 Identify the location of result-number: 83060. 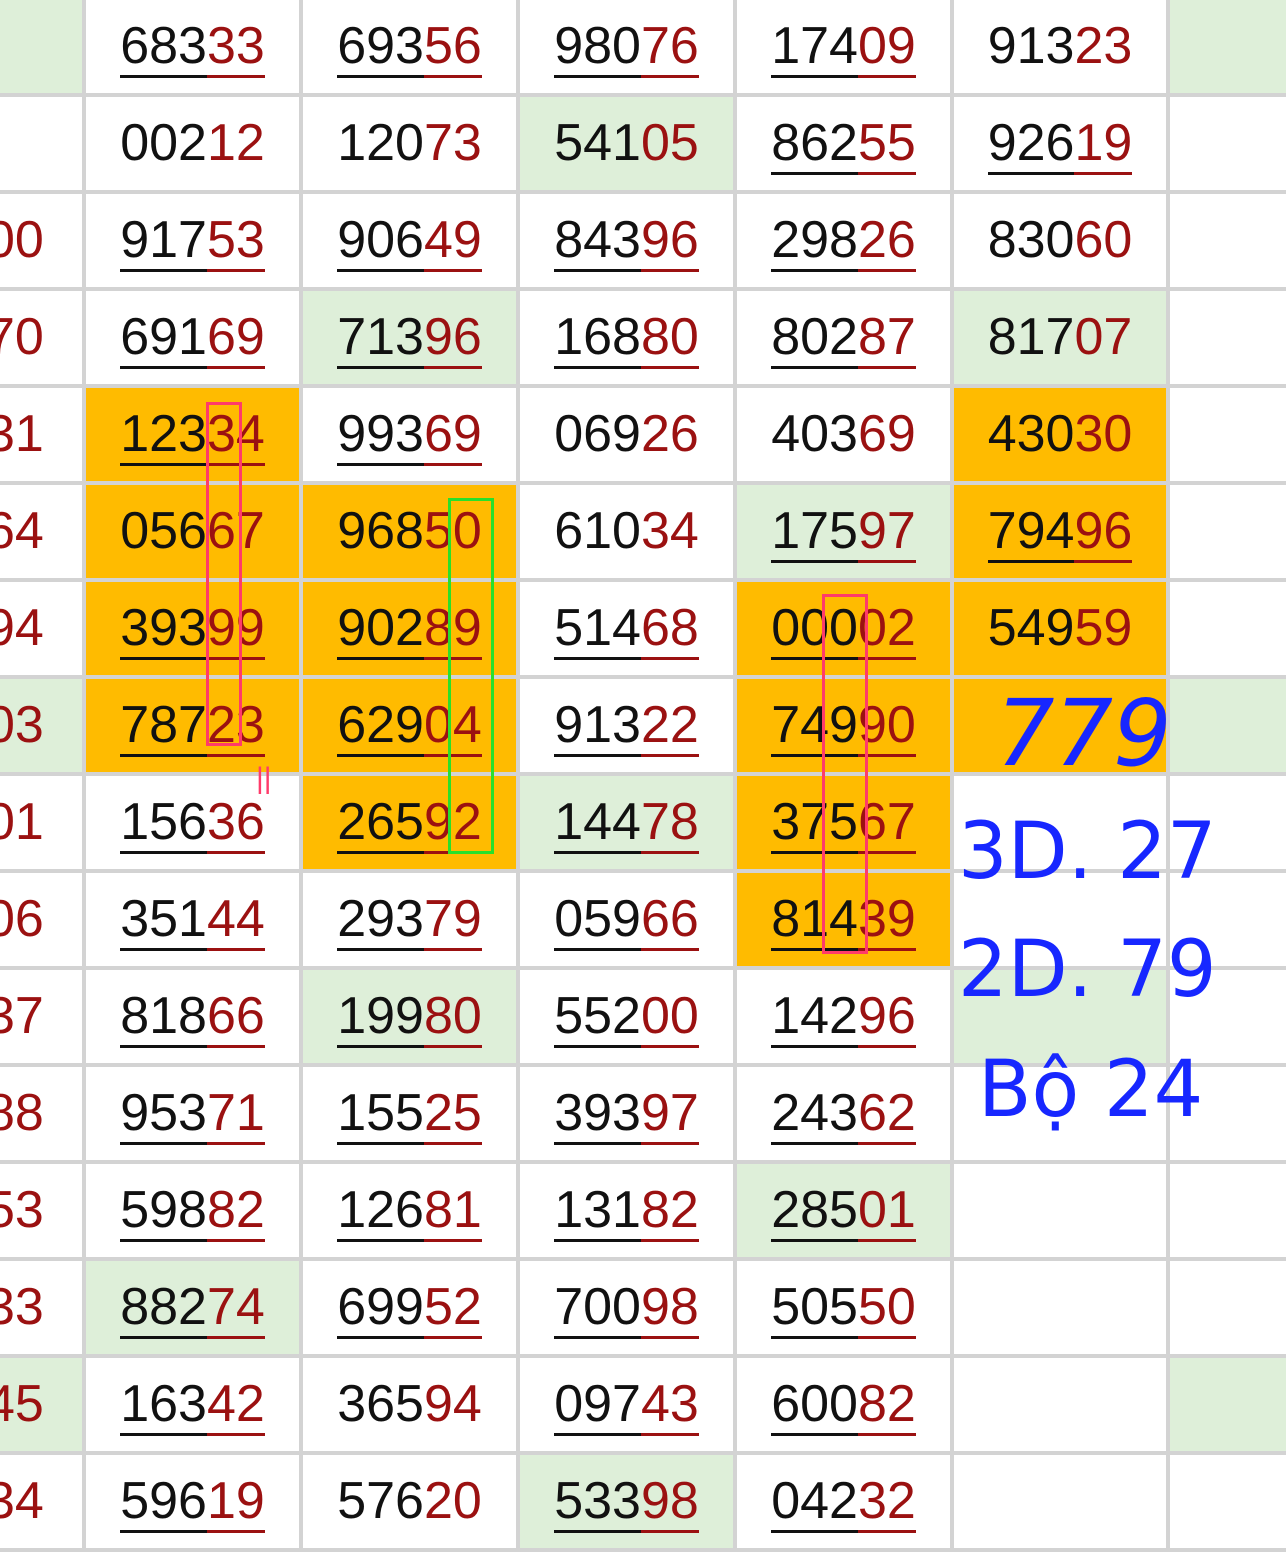
(1060, 240).